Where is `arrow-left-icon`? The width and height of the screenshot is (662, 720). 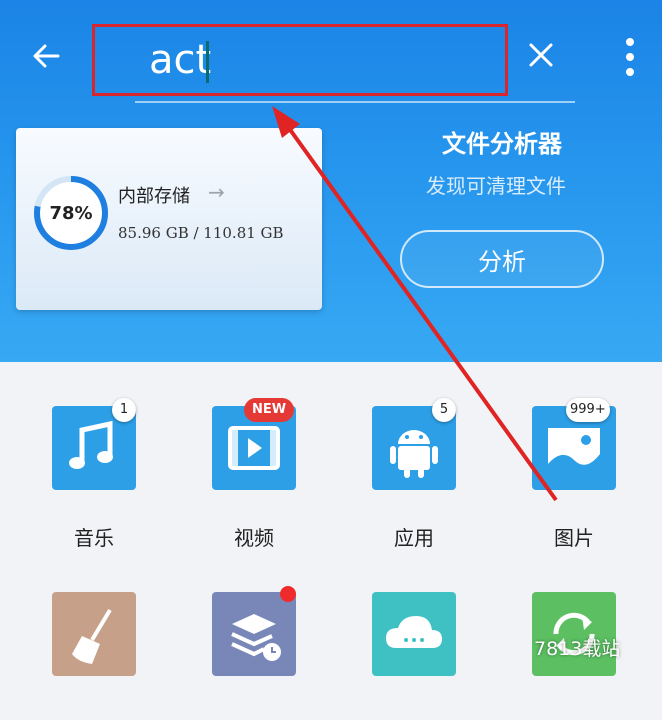 arrow-left-icon is located at coordinates (46, 56).